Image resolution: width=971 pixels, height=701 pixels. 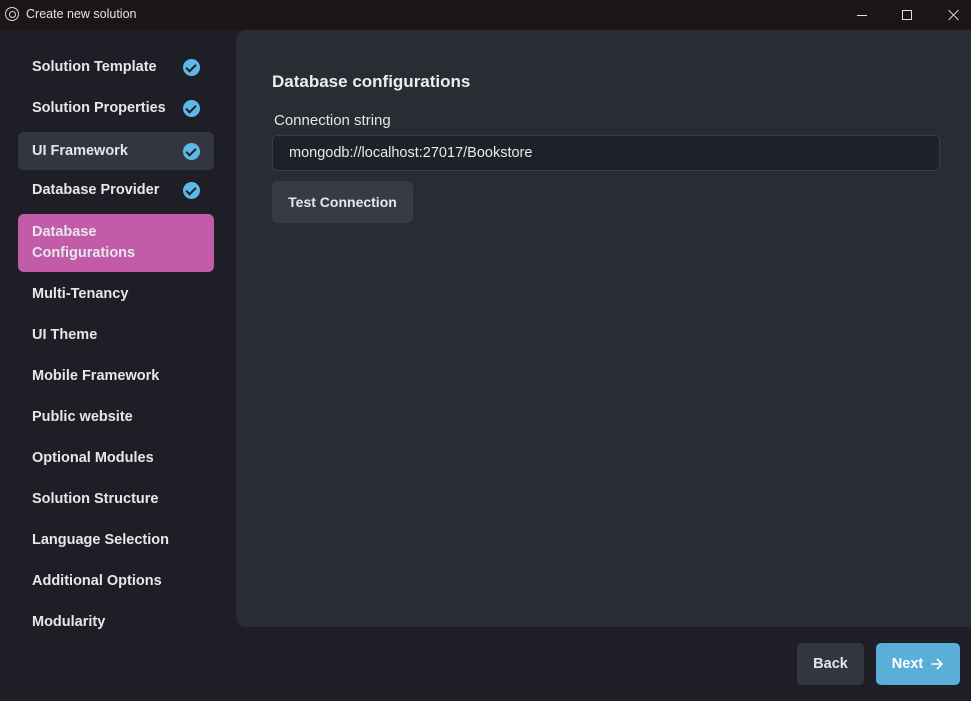 I want to click on sidebar-item-modularity: Modularity, so click(x=116, y=622).